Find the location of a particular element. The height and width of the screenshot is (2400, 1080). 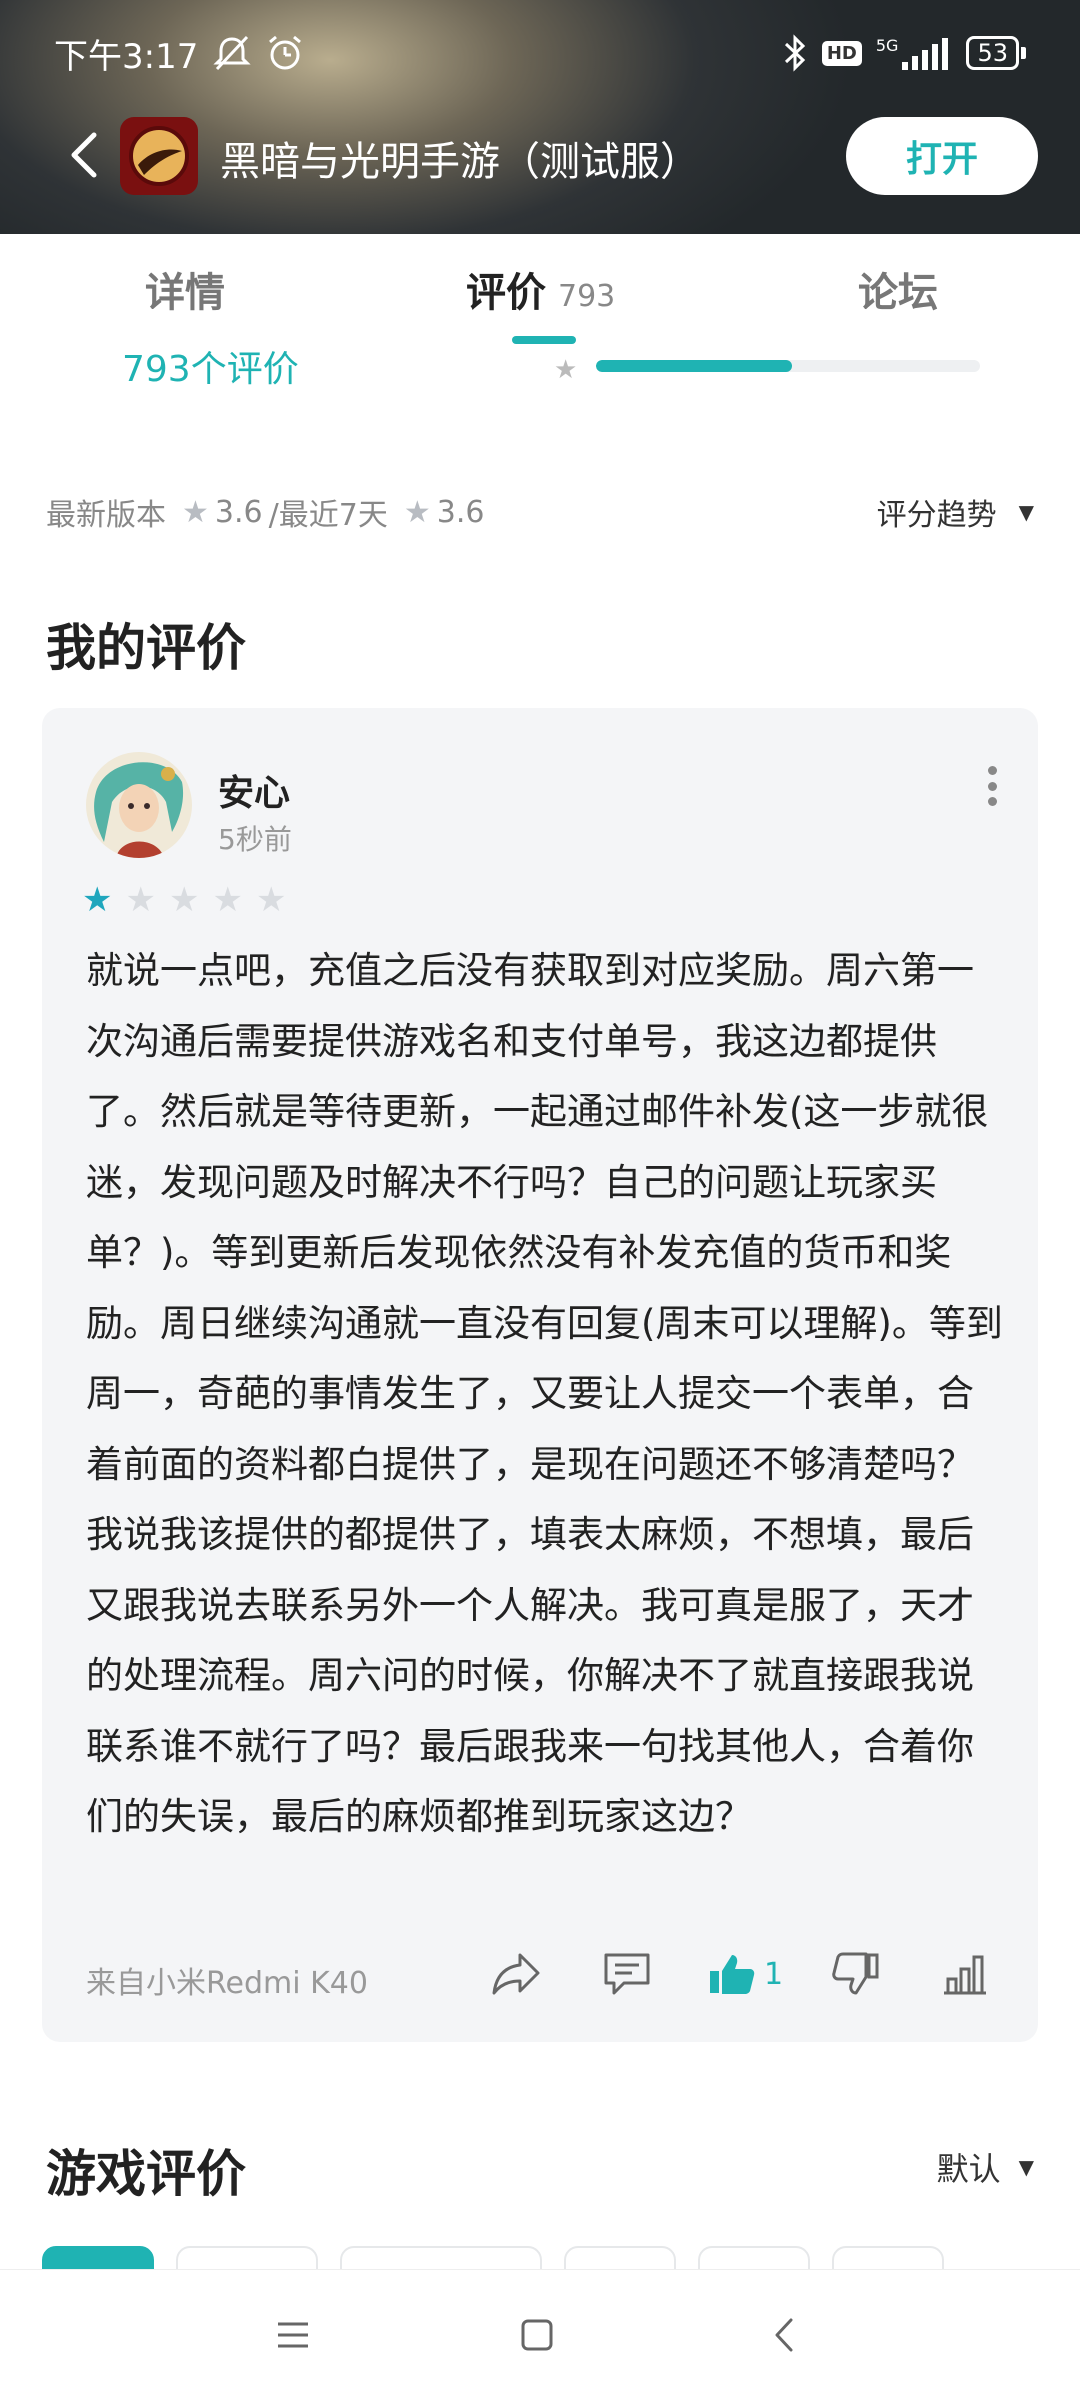

battery-icon: 53 is located at coordinates (996, 53).